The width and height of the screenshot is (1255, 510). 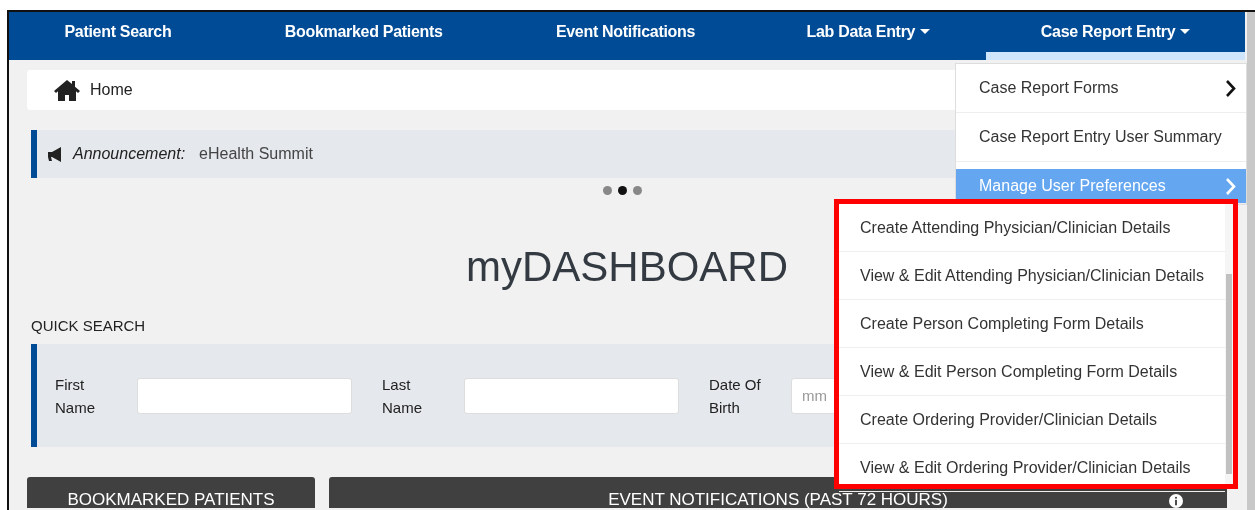 What do you see at coordinates (778, 500) in the screenshot?
I see `panel-title: EVENT NOTIFICATIONS (PAST 72 HOURS)` at bounding box center [778, 500].